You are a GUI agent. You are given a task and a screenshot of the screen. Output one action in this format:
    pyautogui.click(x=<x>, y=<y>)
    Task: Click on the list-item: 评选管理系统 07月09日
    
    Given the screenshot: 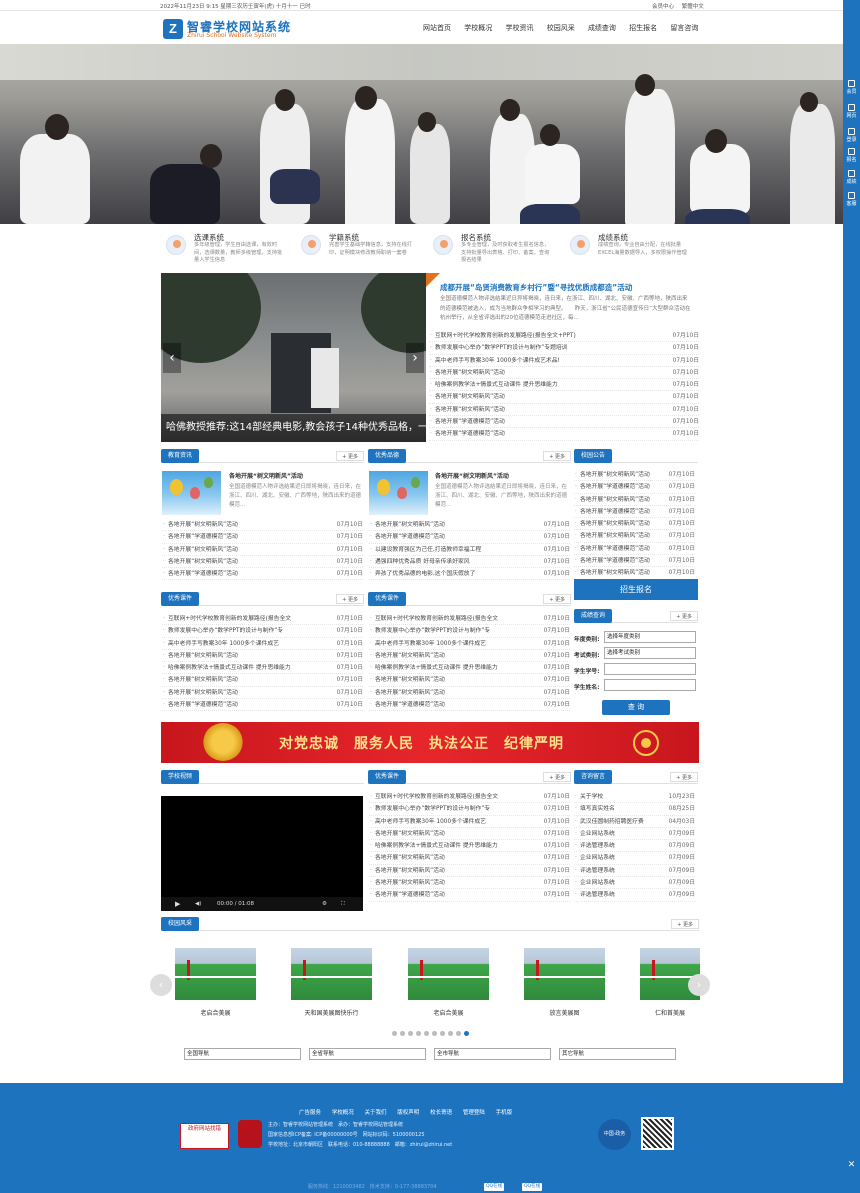 What is the action you would take?
    pyautogui.click(x=634, y=846)
    